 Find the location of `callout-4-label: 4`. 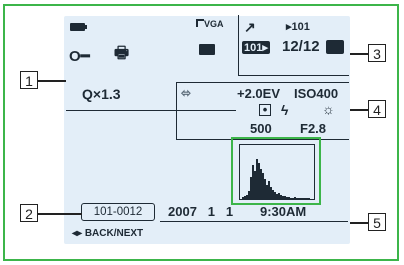

callout-4-label: 4 is located at coordinates (377, 110).